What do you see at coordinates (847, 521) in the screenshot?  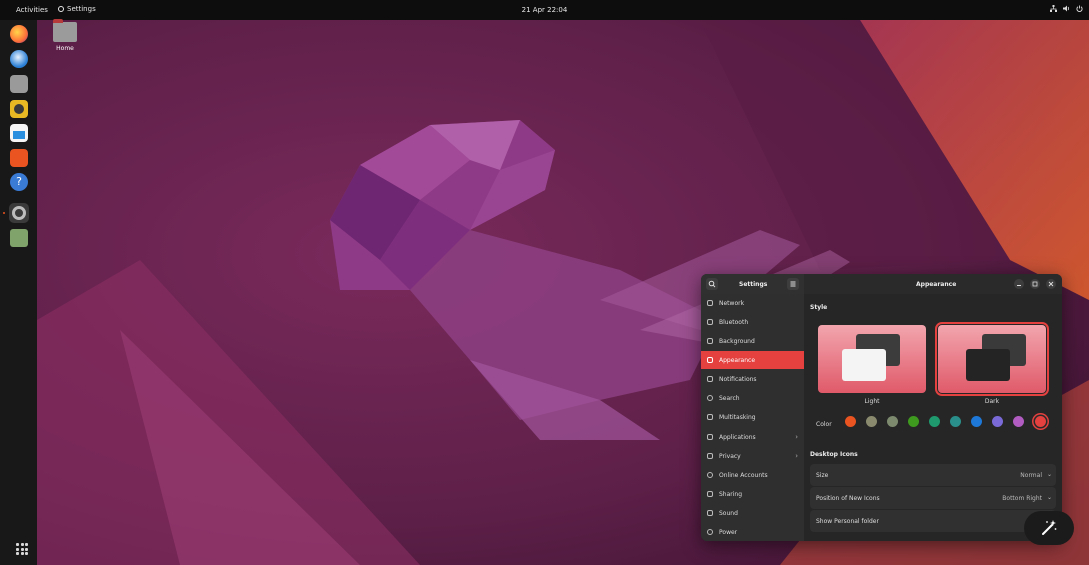 I see `show-personal-folder-label: Show Personal folder` at bounding box center [847, 521].